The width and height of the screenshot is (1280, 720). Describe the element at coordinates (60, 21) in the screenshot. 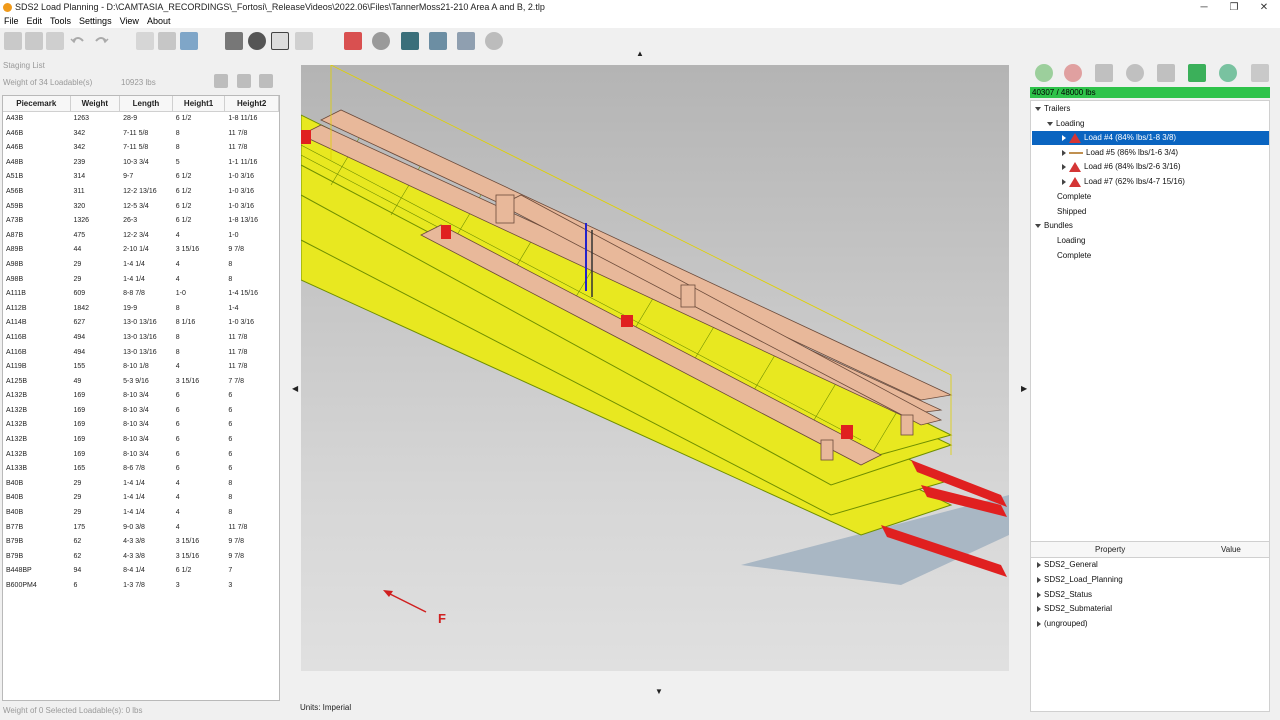

I see `menu-tools: Tools` at that location.